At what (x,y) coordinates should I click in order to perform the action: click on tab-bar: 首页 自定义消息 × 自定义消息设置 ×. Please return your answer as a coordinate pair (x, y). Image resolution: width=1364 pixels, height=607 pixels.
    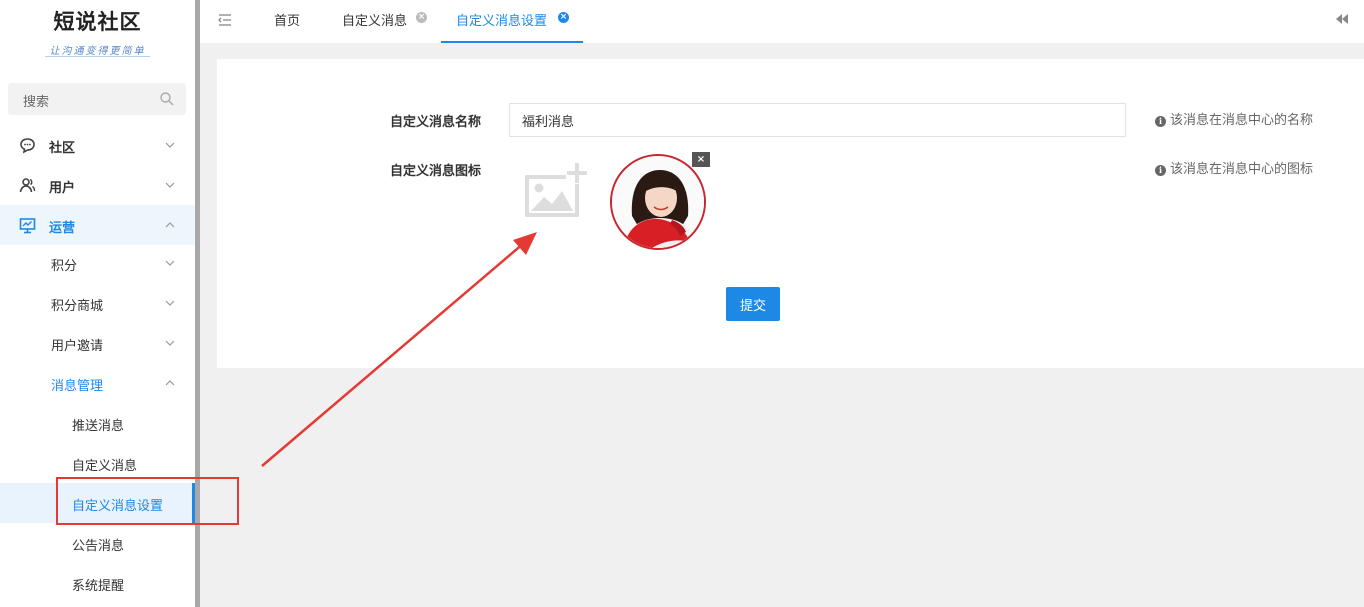
    Looking at the image, I should click on (782, 21).